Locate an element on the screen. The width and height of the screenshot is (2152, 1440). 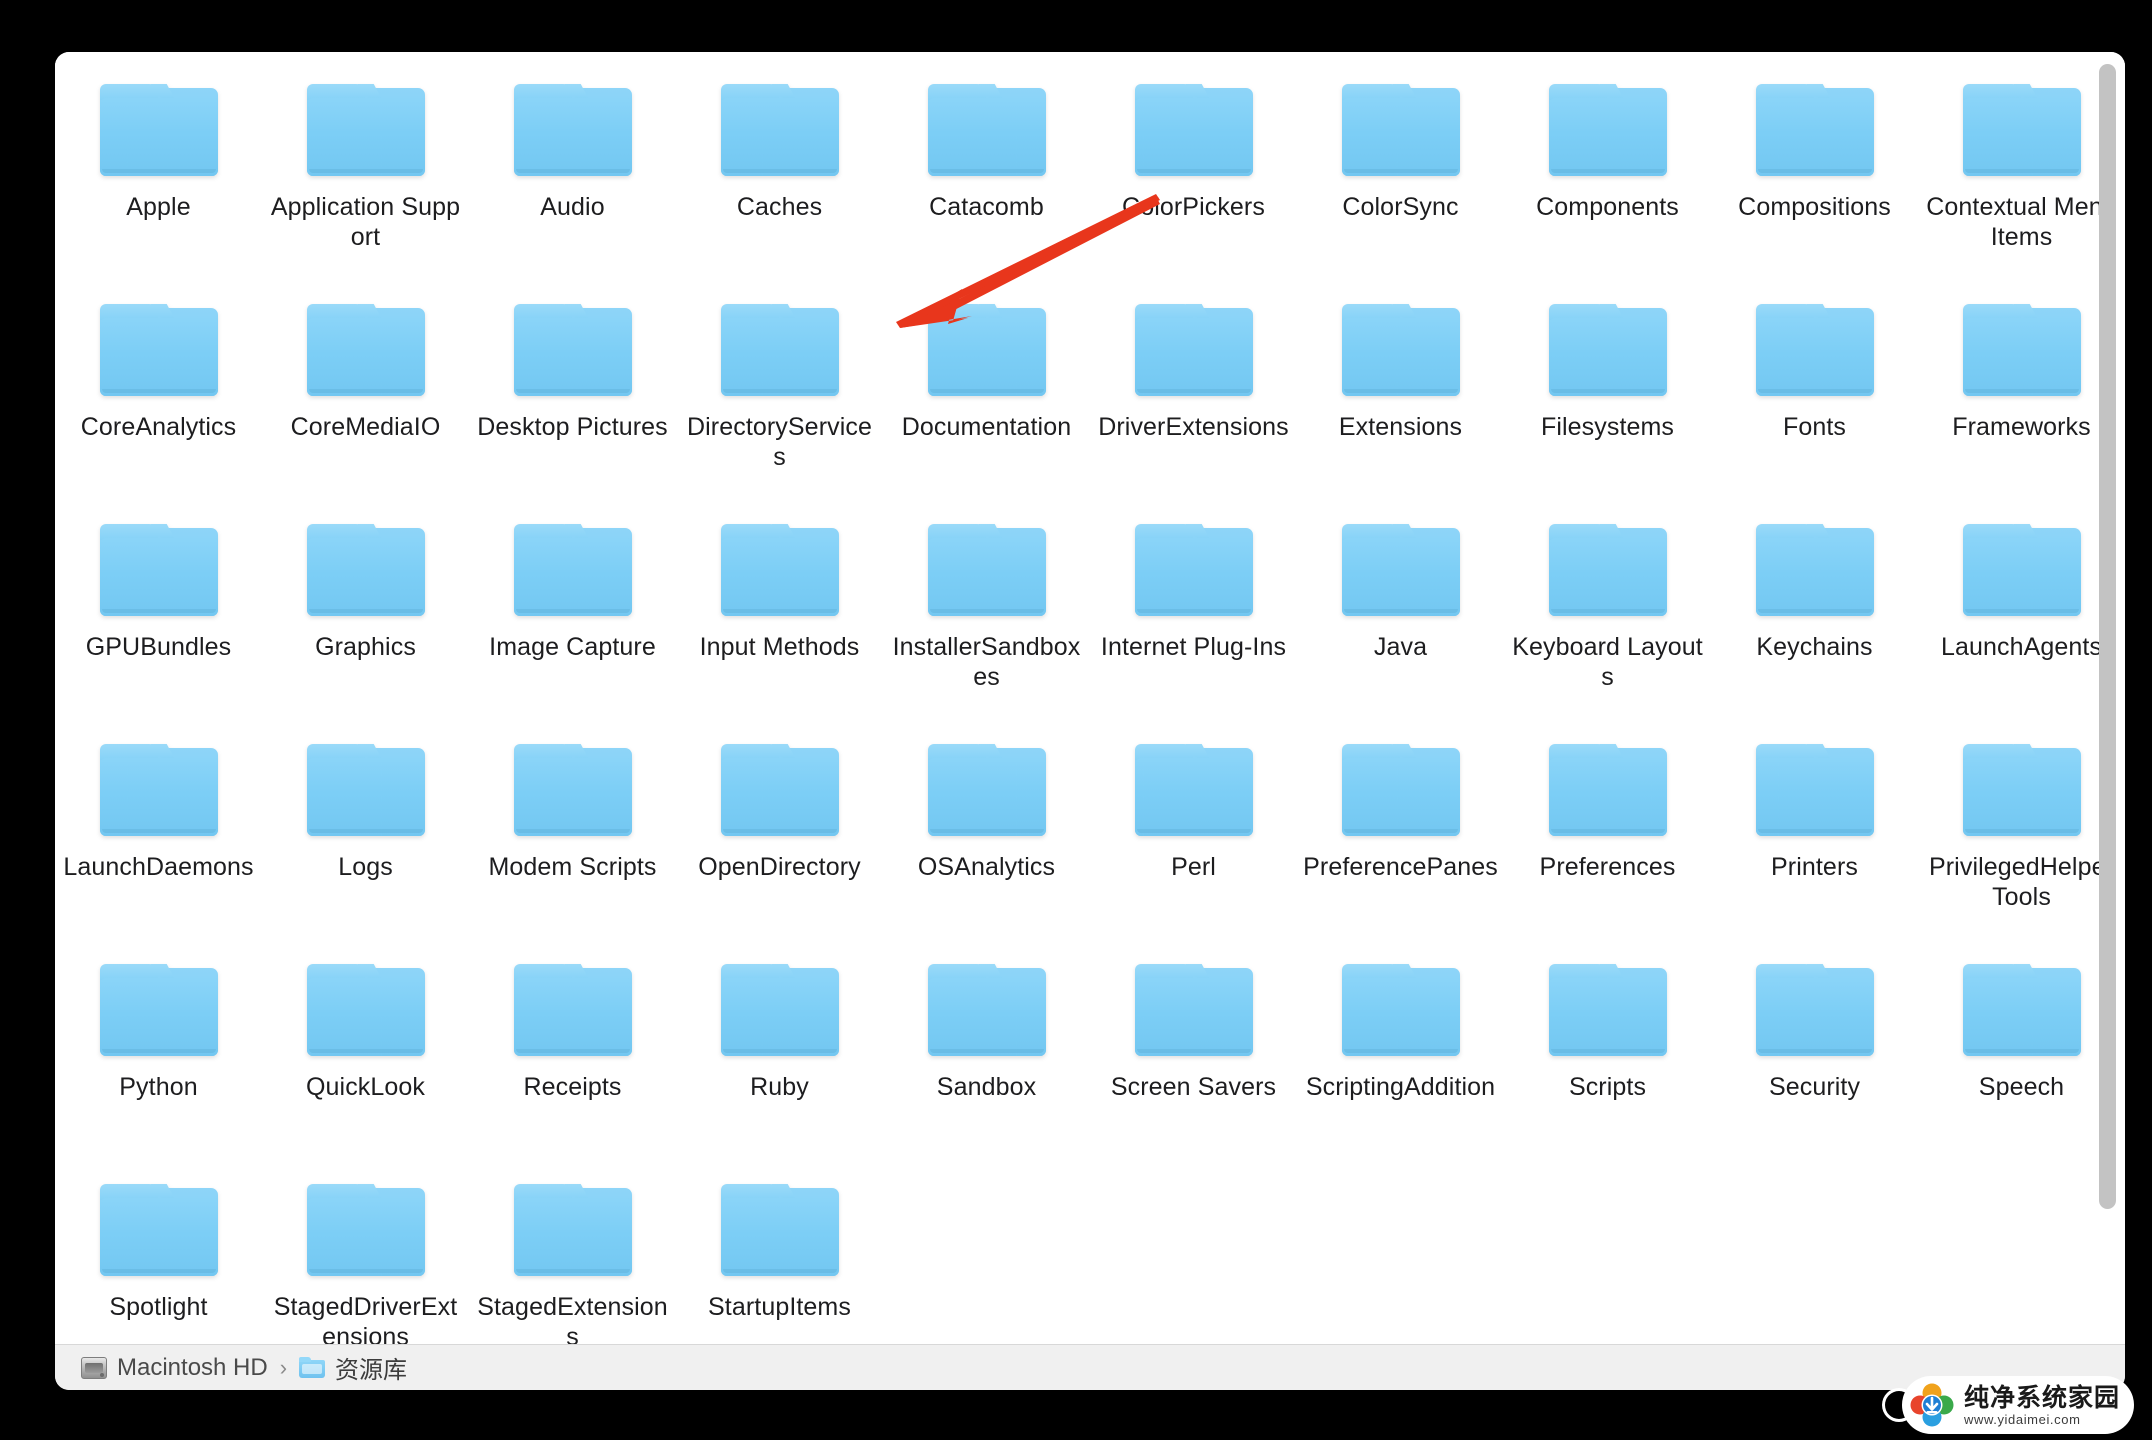
folder-item: Contextual Menu Items is located at coordinates (2021, 180).